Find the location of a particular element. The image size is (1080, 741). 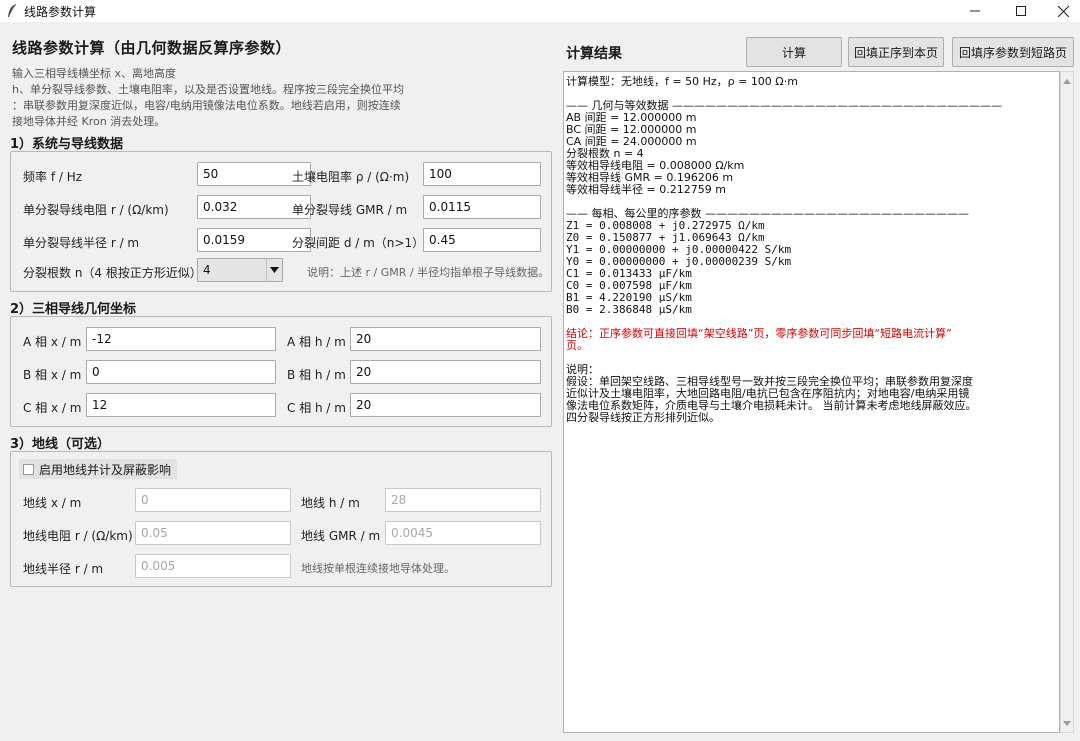

conductor-radius-label: 单分裂导线半径 r / m is located at coordinates (81, 243).